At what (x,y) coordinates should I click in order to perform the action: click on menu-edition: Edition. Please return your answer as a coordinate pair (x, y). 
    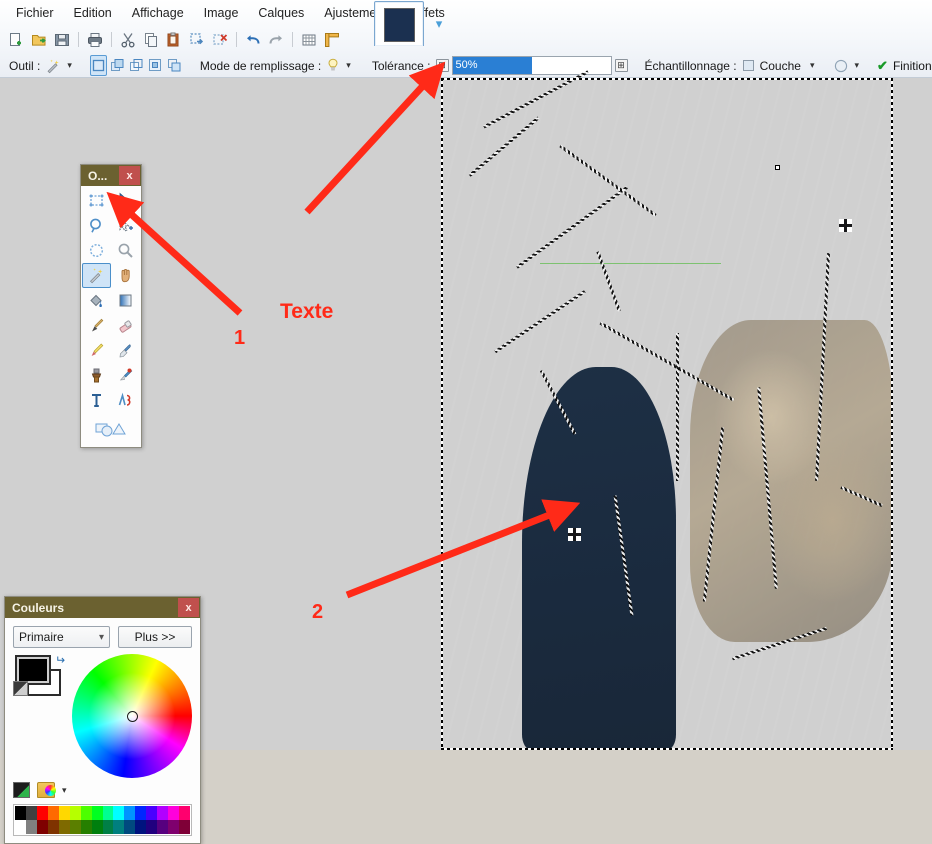
    Looking at the image, I should click on (93, 13).